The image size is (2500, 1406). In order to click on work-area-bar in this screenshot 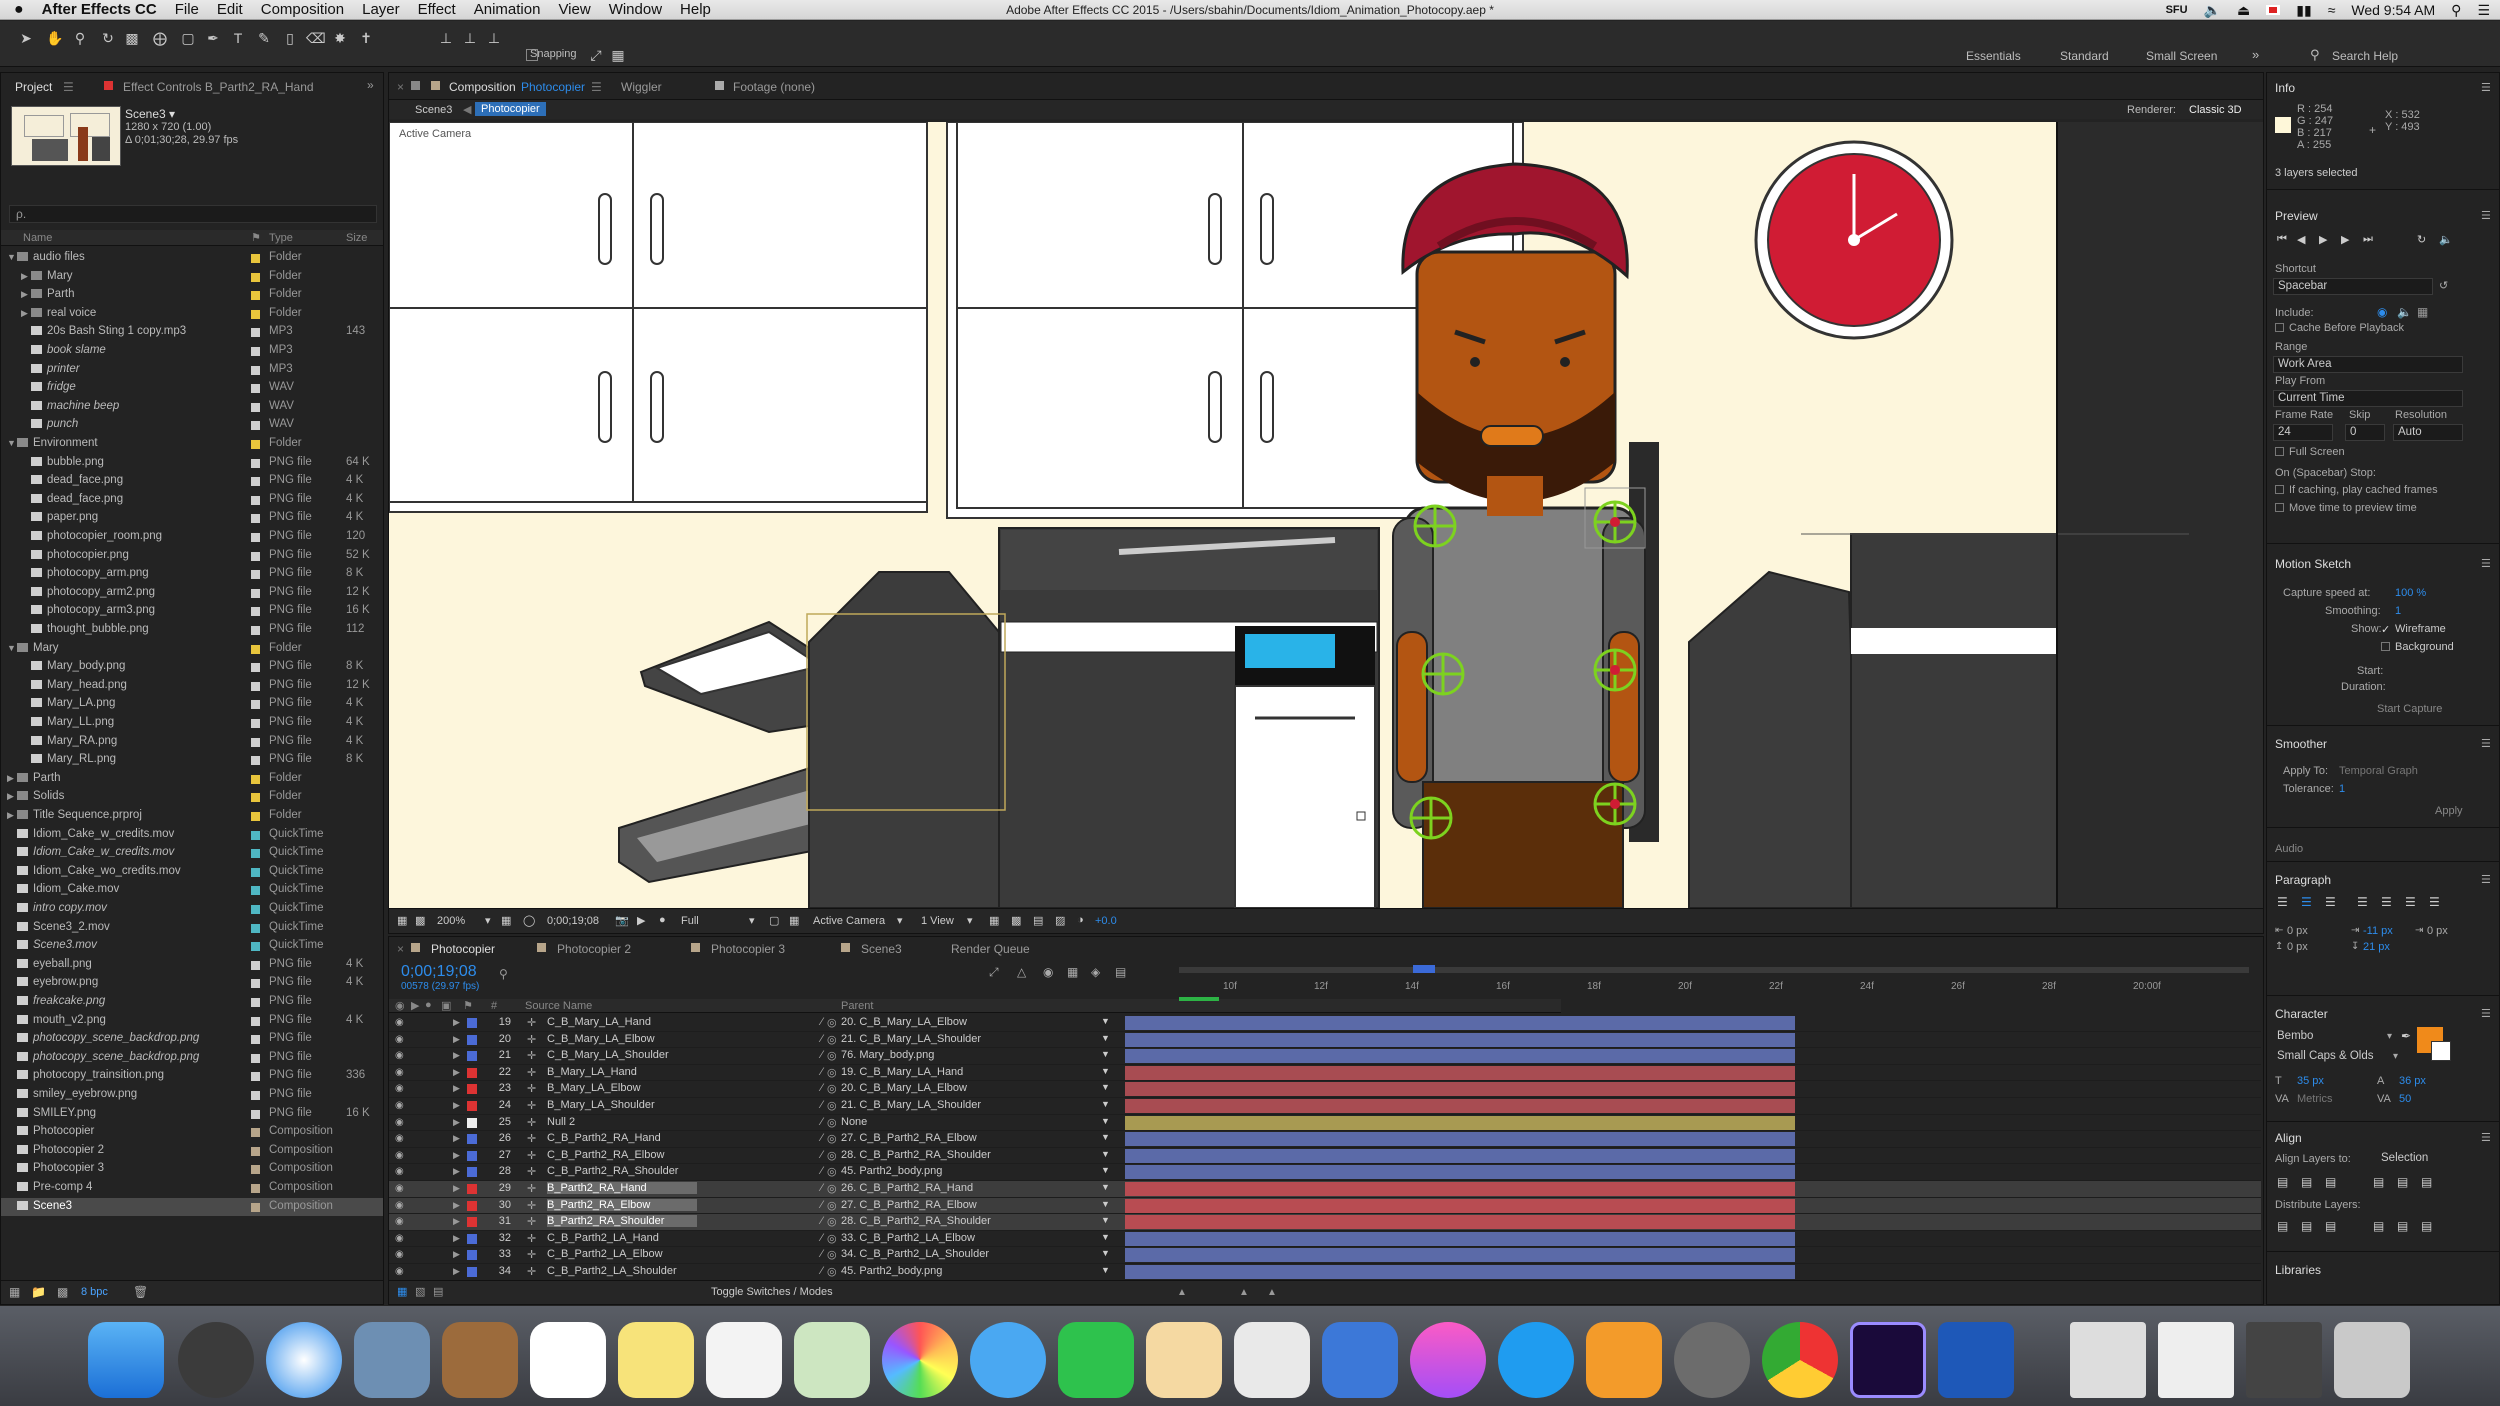, I will do `click(1714, 970)`.